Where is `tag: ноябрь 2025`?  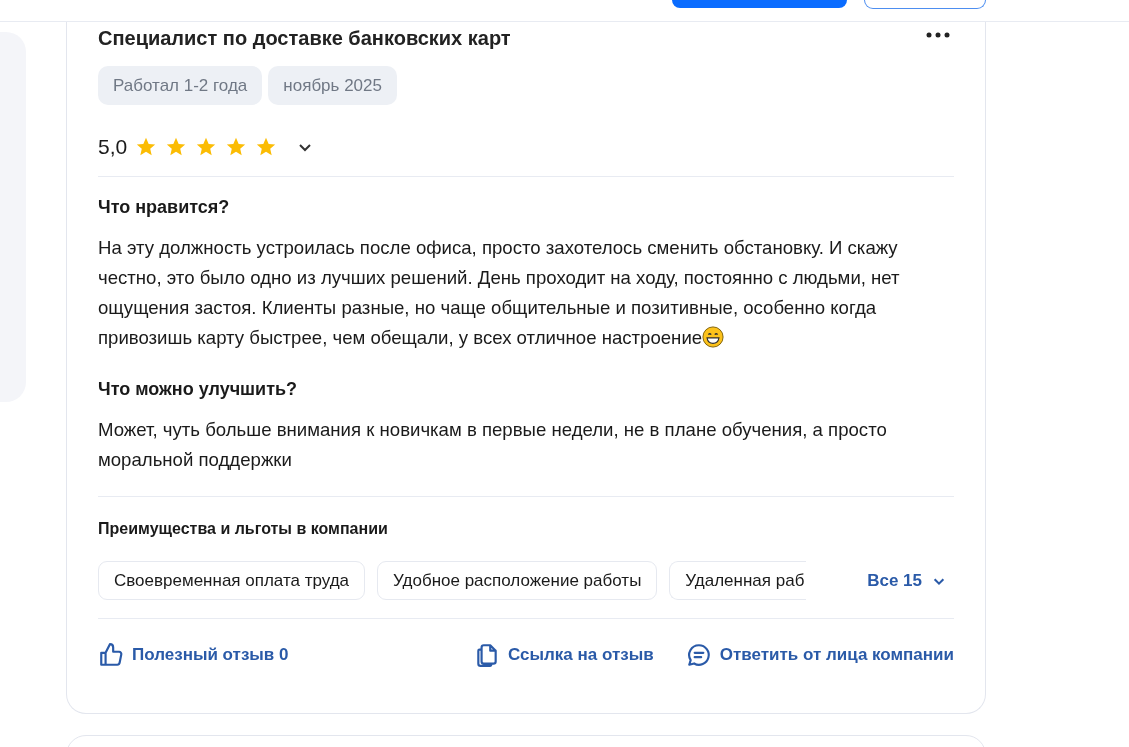
tag: ноябрь 2025 is located at coordinates (332, 85).